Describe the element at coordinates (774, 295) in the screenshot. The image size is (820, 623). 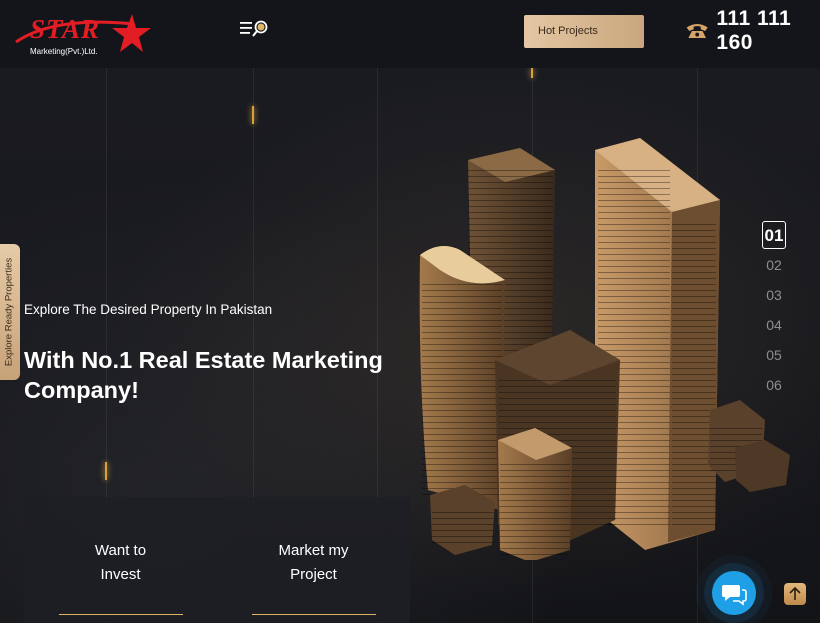
I see `slide-indicator-03: 03` at that location.